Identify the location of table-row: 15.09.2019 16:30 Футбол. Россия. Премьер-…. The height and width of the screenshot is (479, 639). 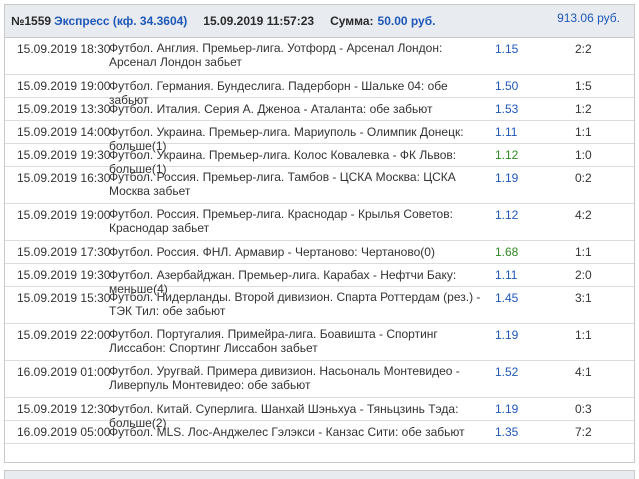
(319, 185).